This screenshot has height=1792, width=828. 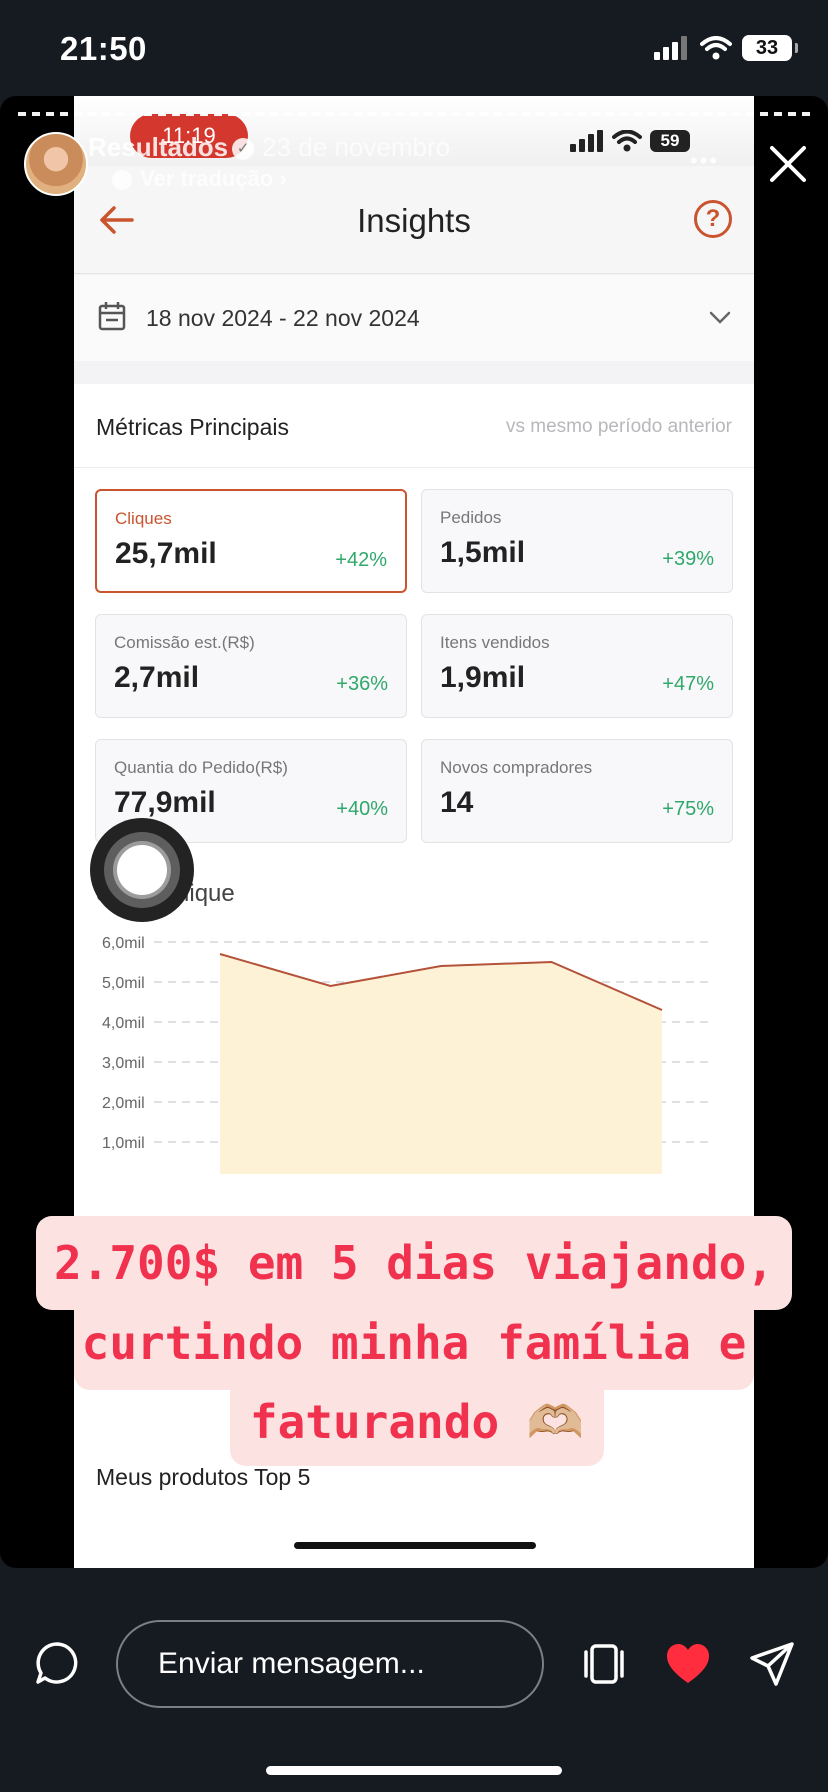 I want to click on click-trend-chart: 6,0mil 5,0mil 4,0mil 3,0mil 2,0mil 1,0mil, so click(x=408, y=1054).